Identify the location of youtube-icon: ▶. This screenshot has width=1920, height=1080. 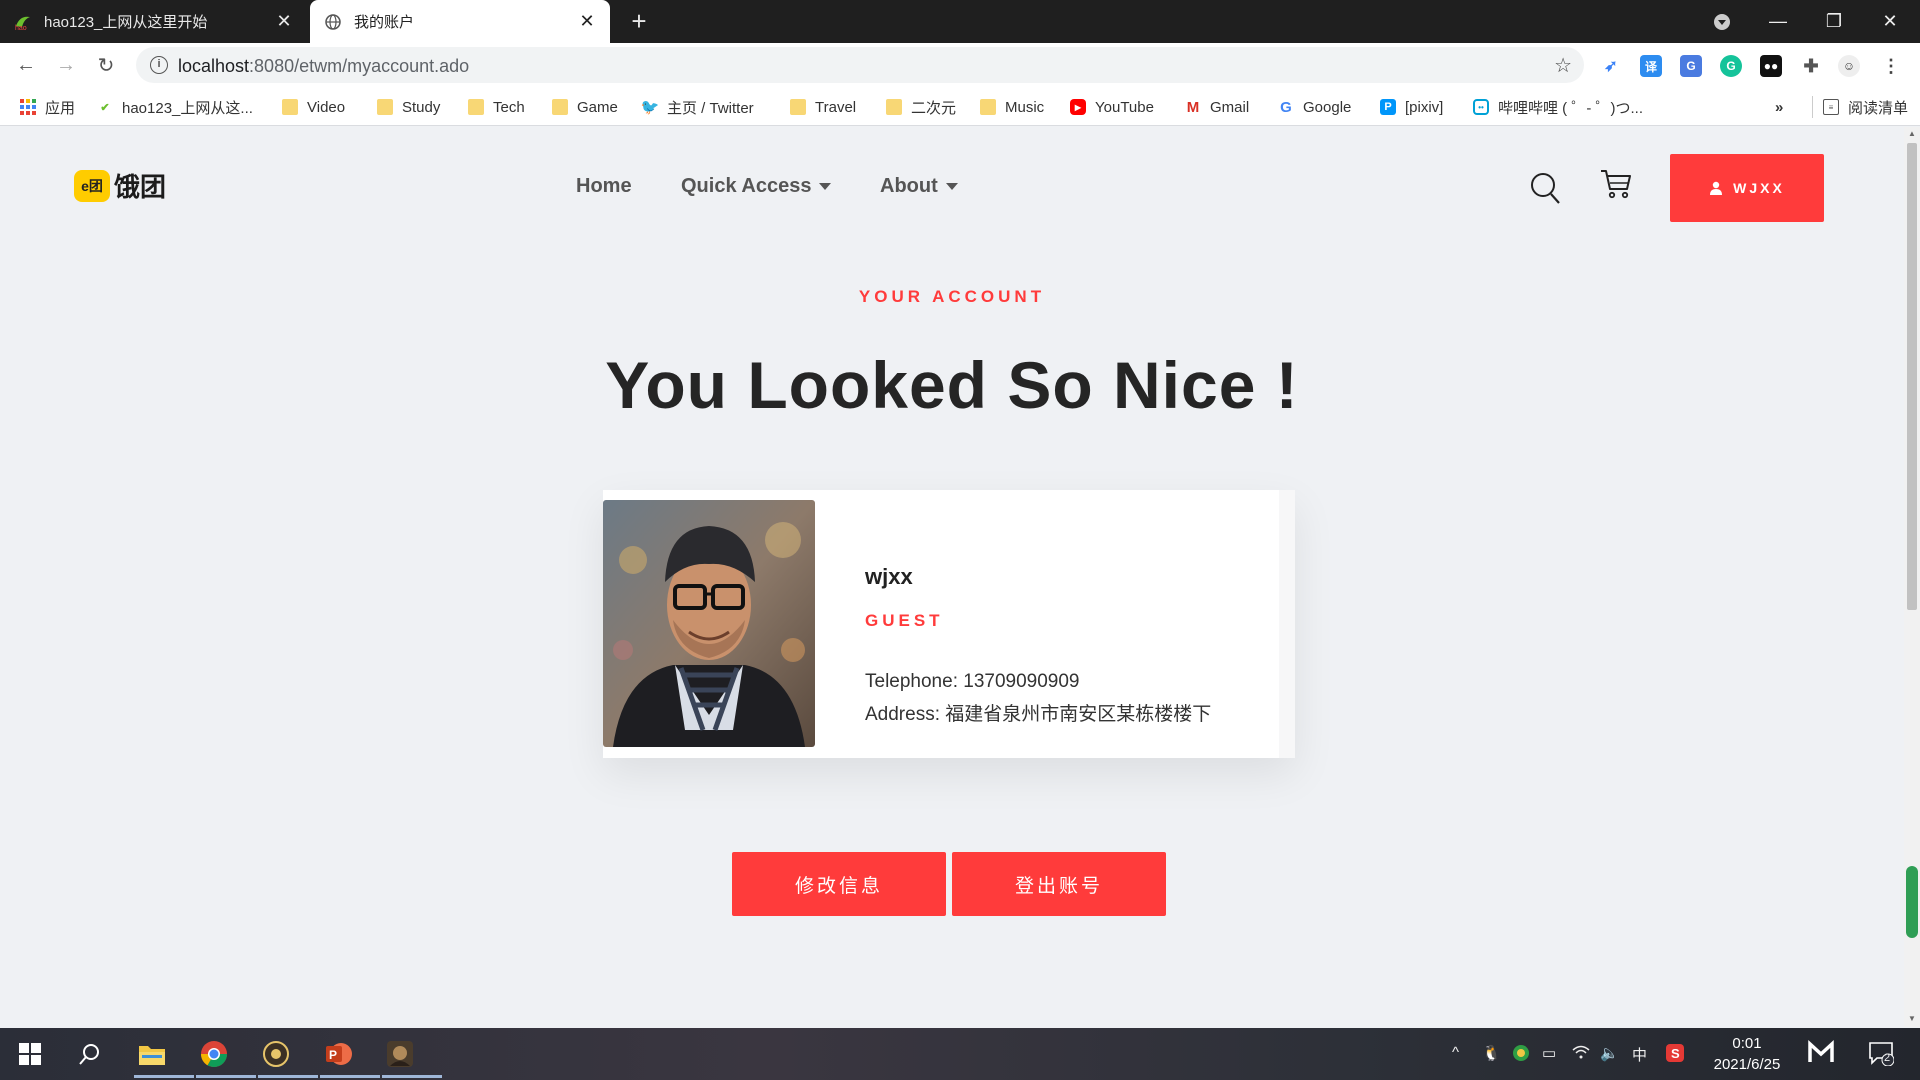
(1078, 107).